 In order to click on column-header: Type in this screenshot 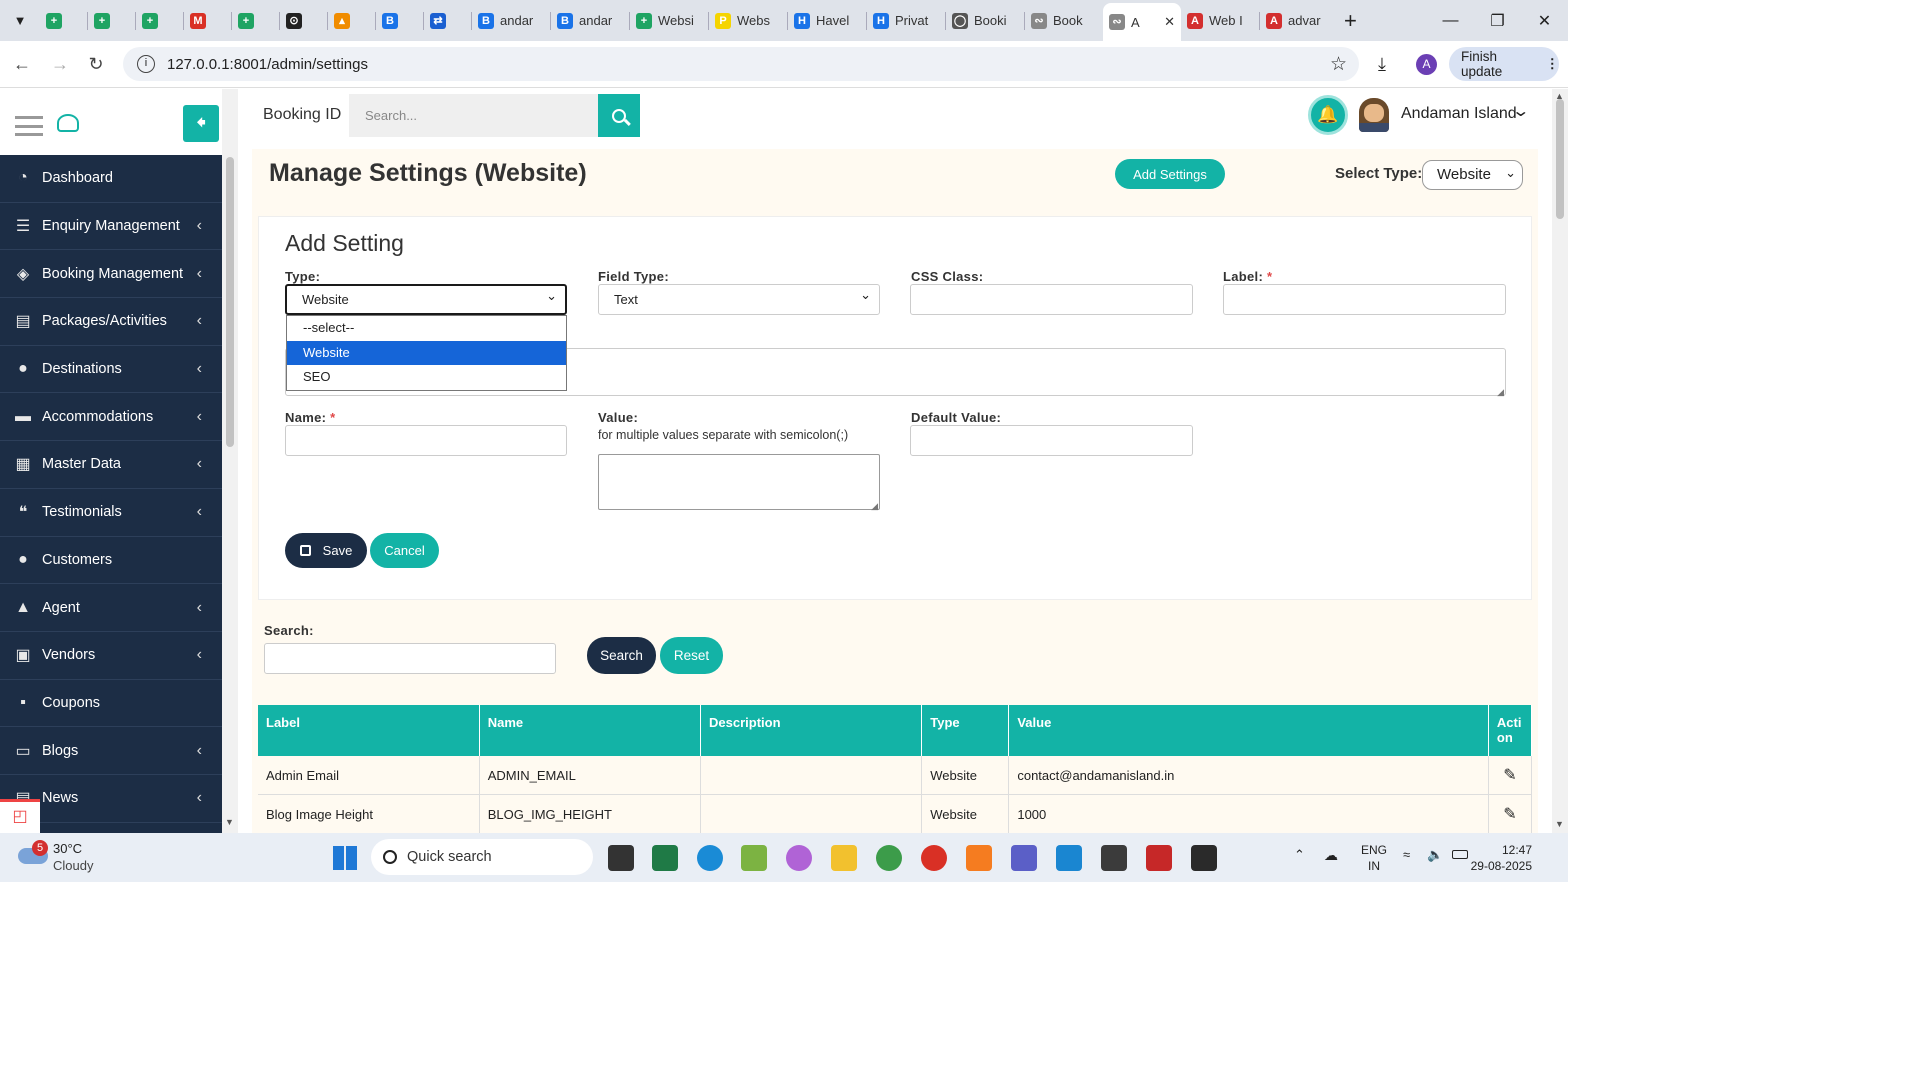, I will do `click(965, 730)`.